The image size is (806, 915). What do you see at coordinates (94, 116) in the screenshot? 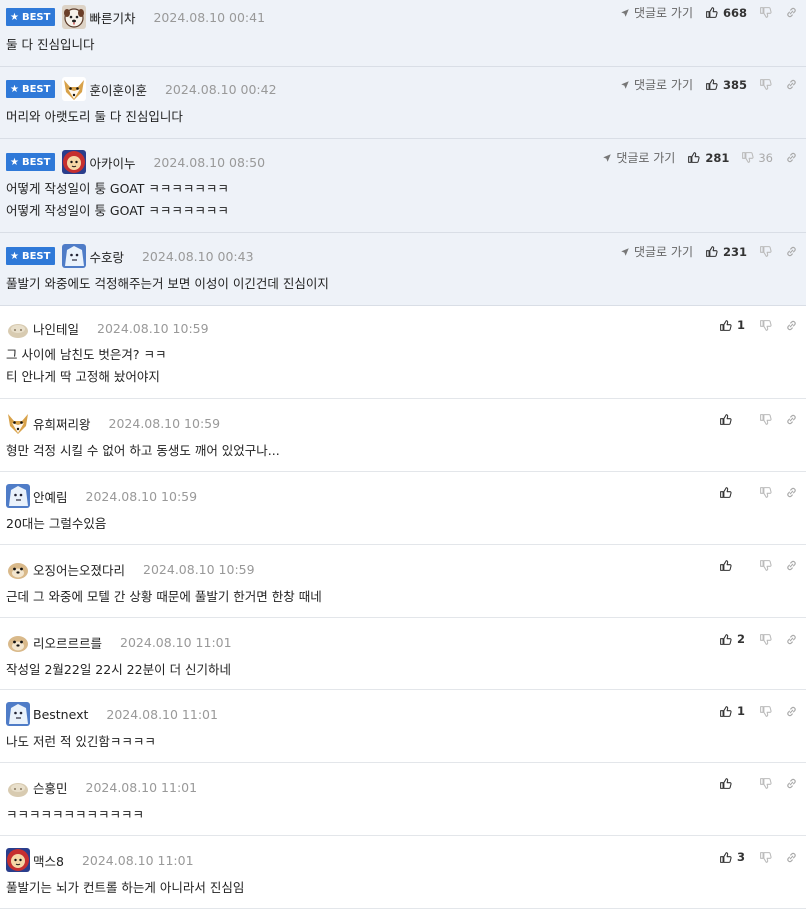
I see `comment-text-line: 머리와 아랫도리 둘 다 진심입니다` at bounding box center [94, 116].